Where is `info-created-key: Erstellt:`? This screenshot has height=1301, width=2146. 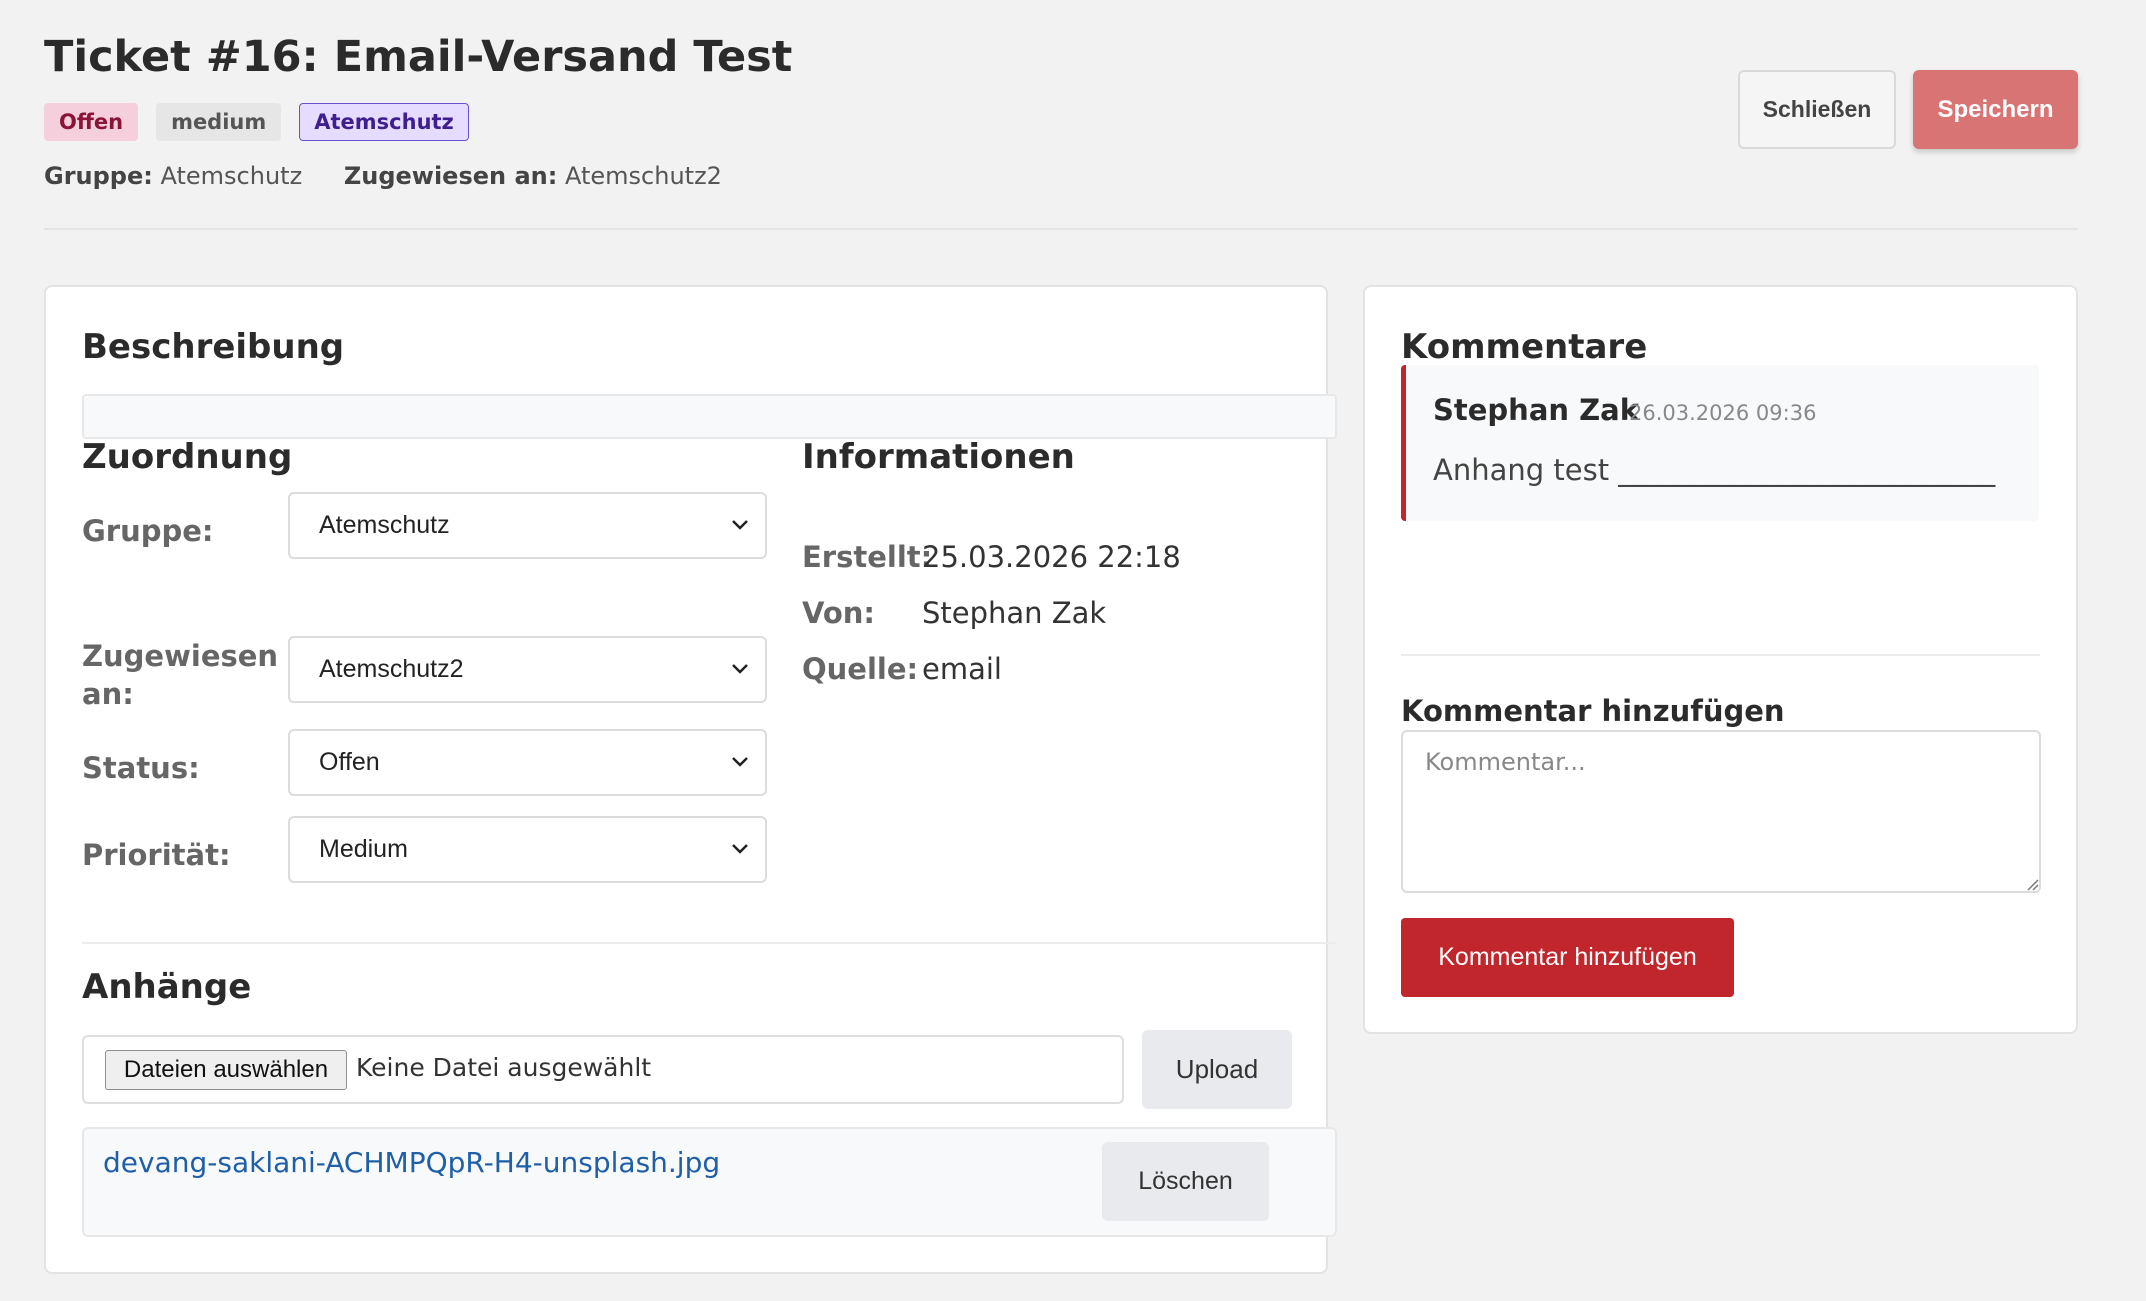
info-created-key: Erstellt: is located at coordinates (867, 557).